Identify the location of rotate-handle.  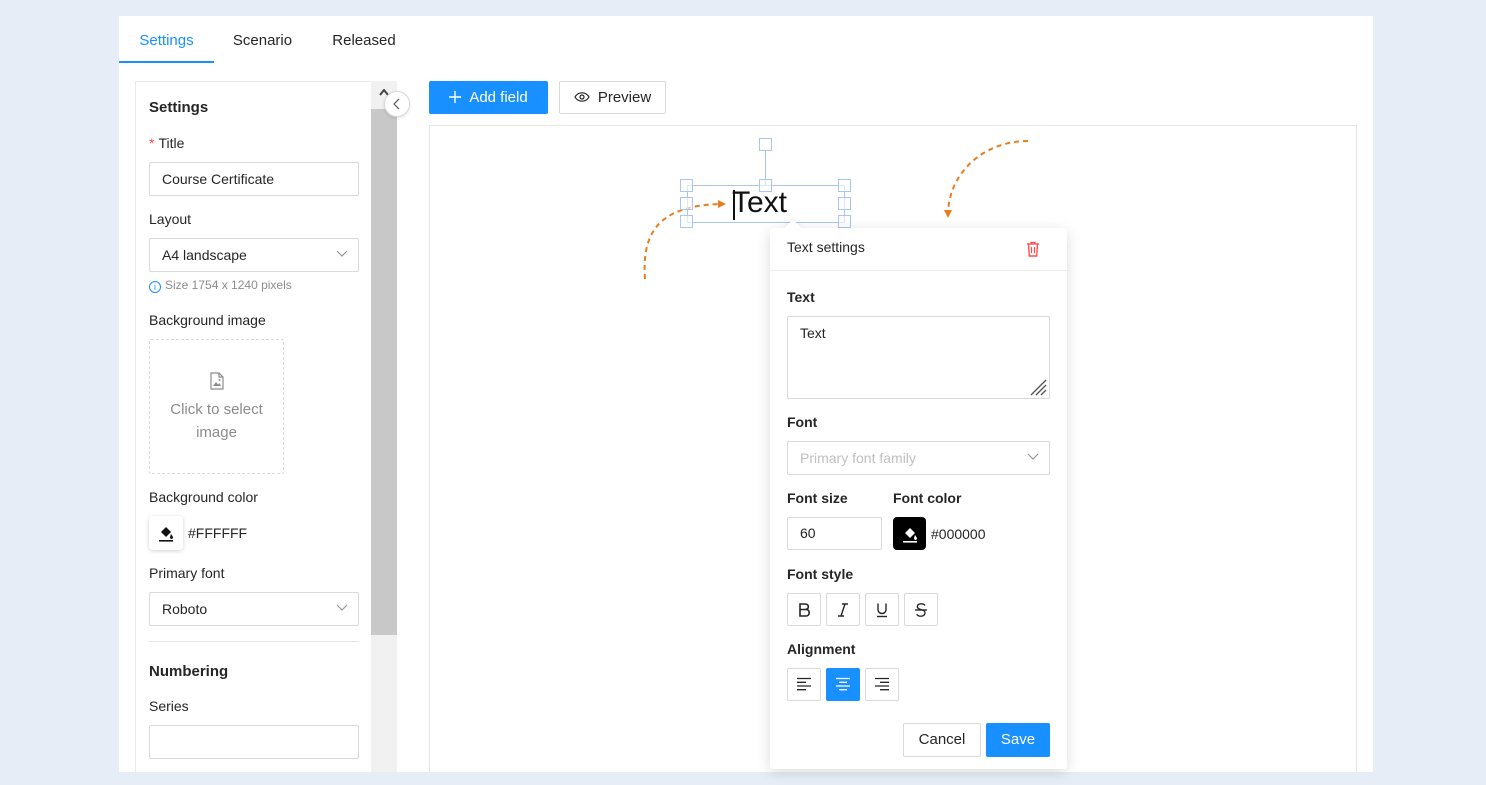
(765, 144).